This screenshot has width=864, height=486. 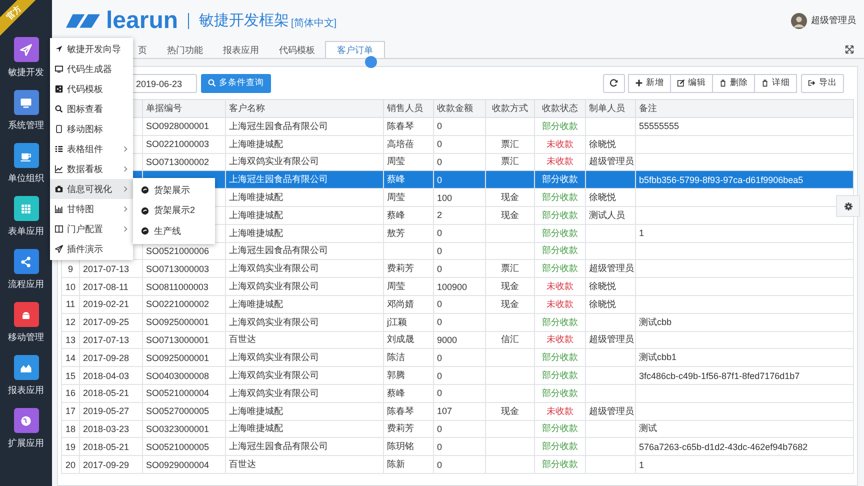 What do you see at coordinates (639, 83) in the screenshot?
I see `plus-icon` at bounding box center [639, 83].